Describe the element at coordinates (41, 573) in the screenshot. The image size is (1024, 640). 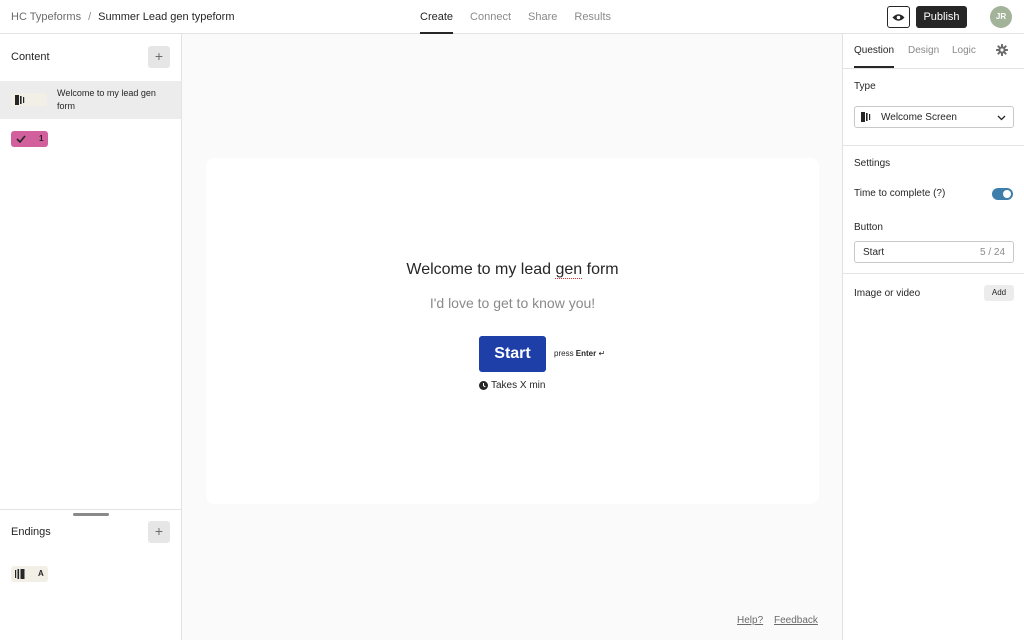
I see `ending-letter: A` at that location.